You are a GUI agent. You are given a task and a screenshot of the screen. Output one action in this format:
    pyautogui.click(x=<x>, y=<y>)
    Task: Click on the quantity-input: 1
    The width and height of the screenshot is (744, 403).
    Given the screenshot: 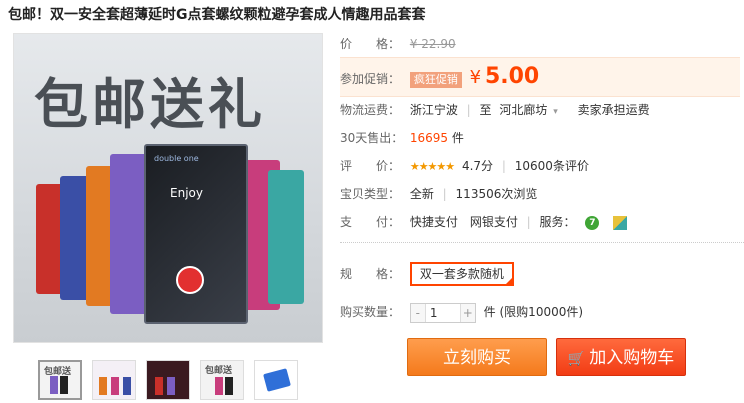 What is the action you would take?
    pyautogui.click(x=442, y=312)
    